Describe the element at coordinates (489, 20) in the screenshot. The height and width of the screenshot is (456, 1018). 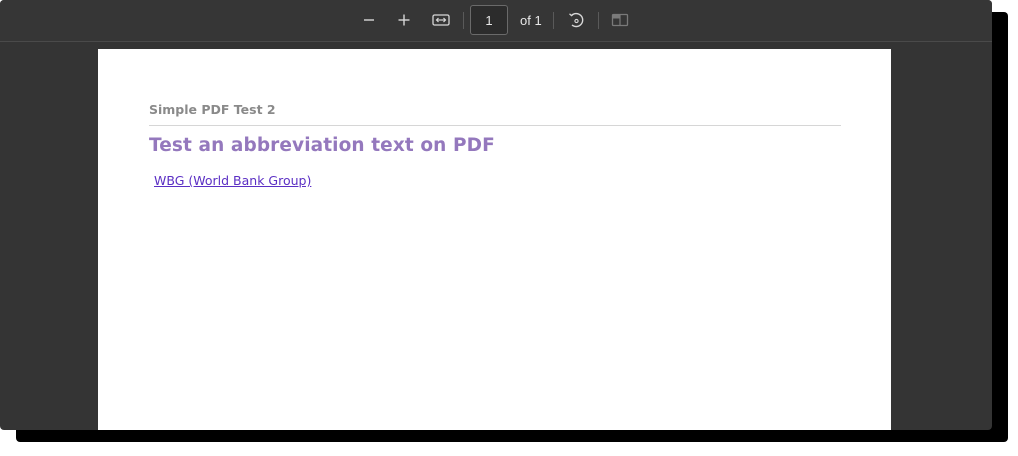
I see `page-number-input` at that location.